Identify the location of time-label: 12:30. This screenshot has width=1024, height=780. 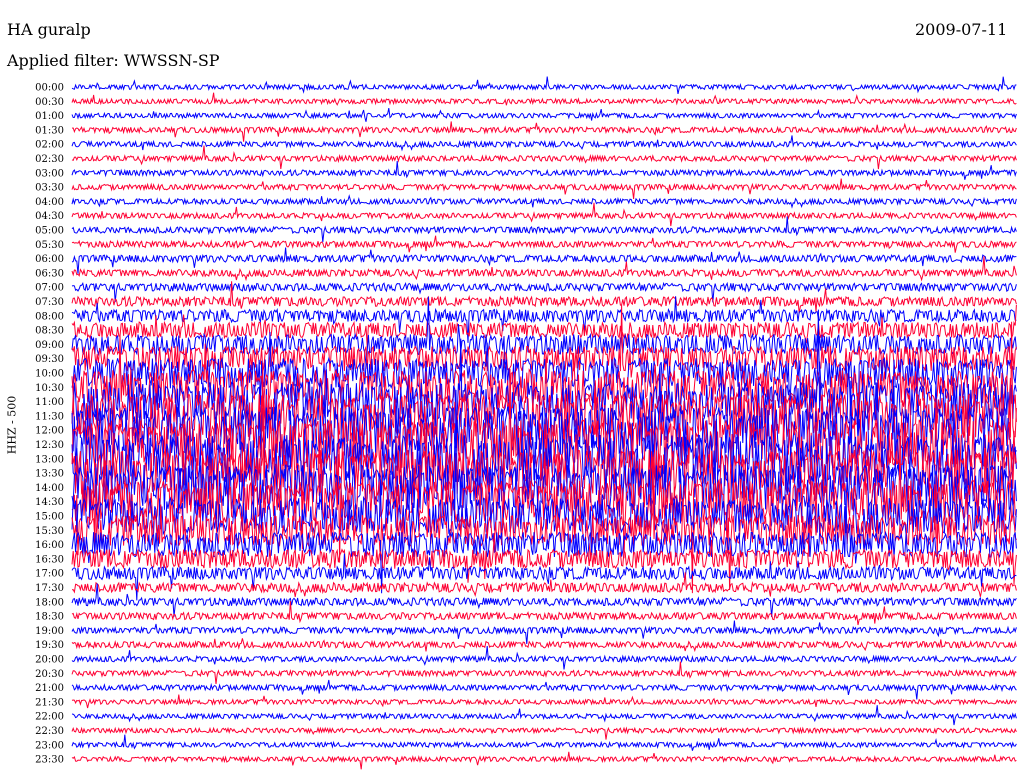
(49, 445).